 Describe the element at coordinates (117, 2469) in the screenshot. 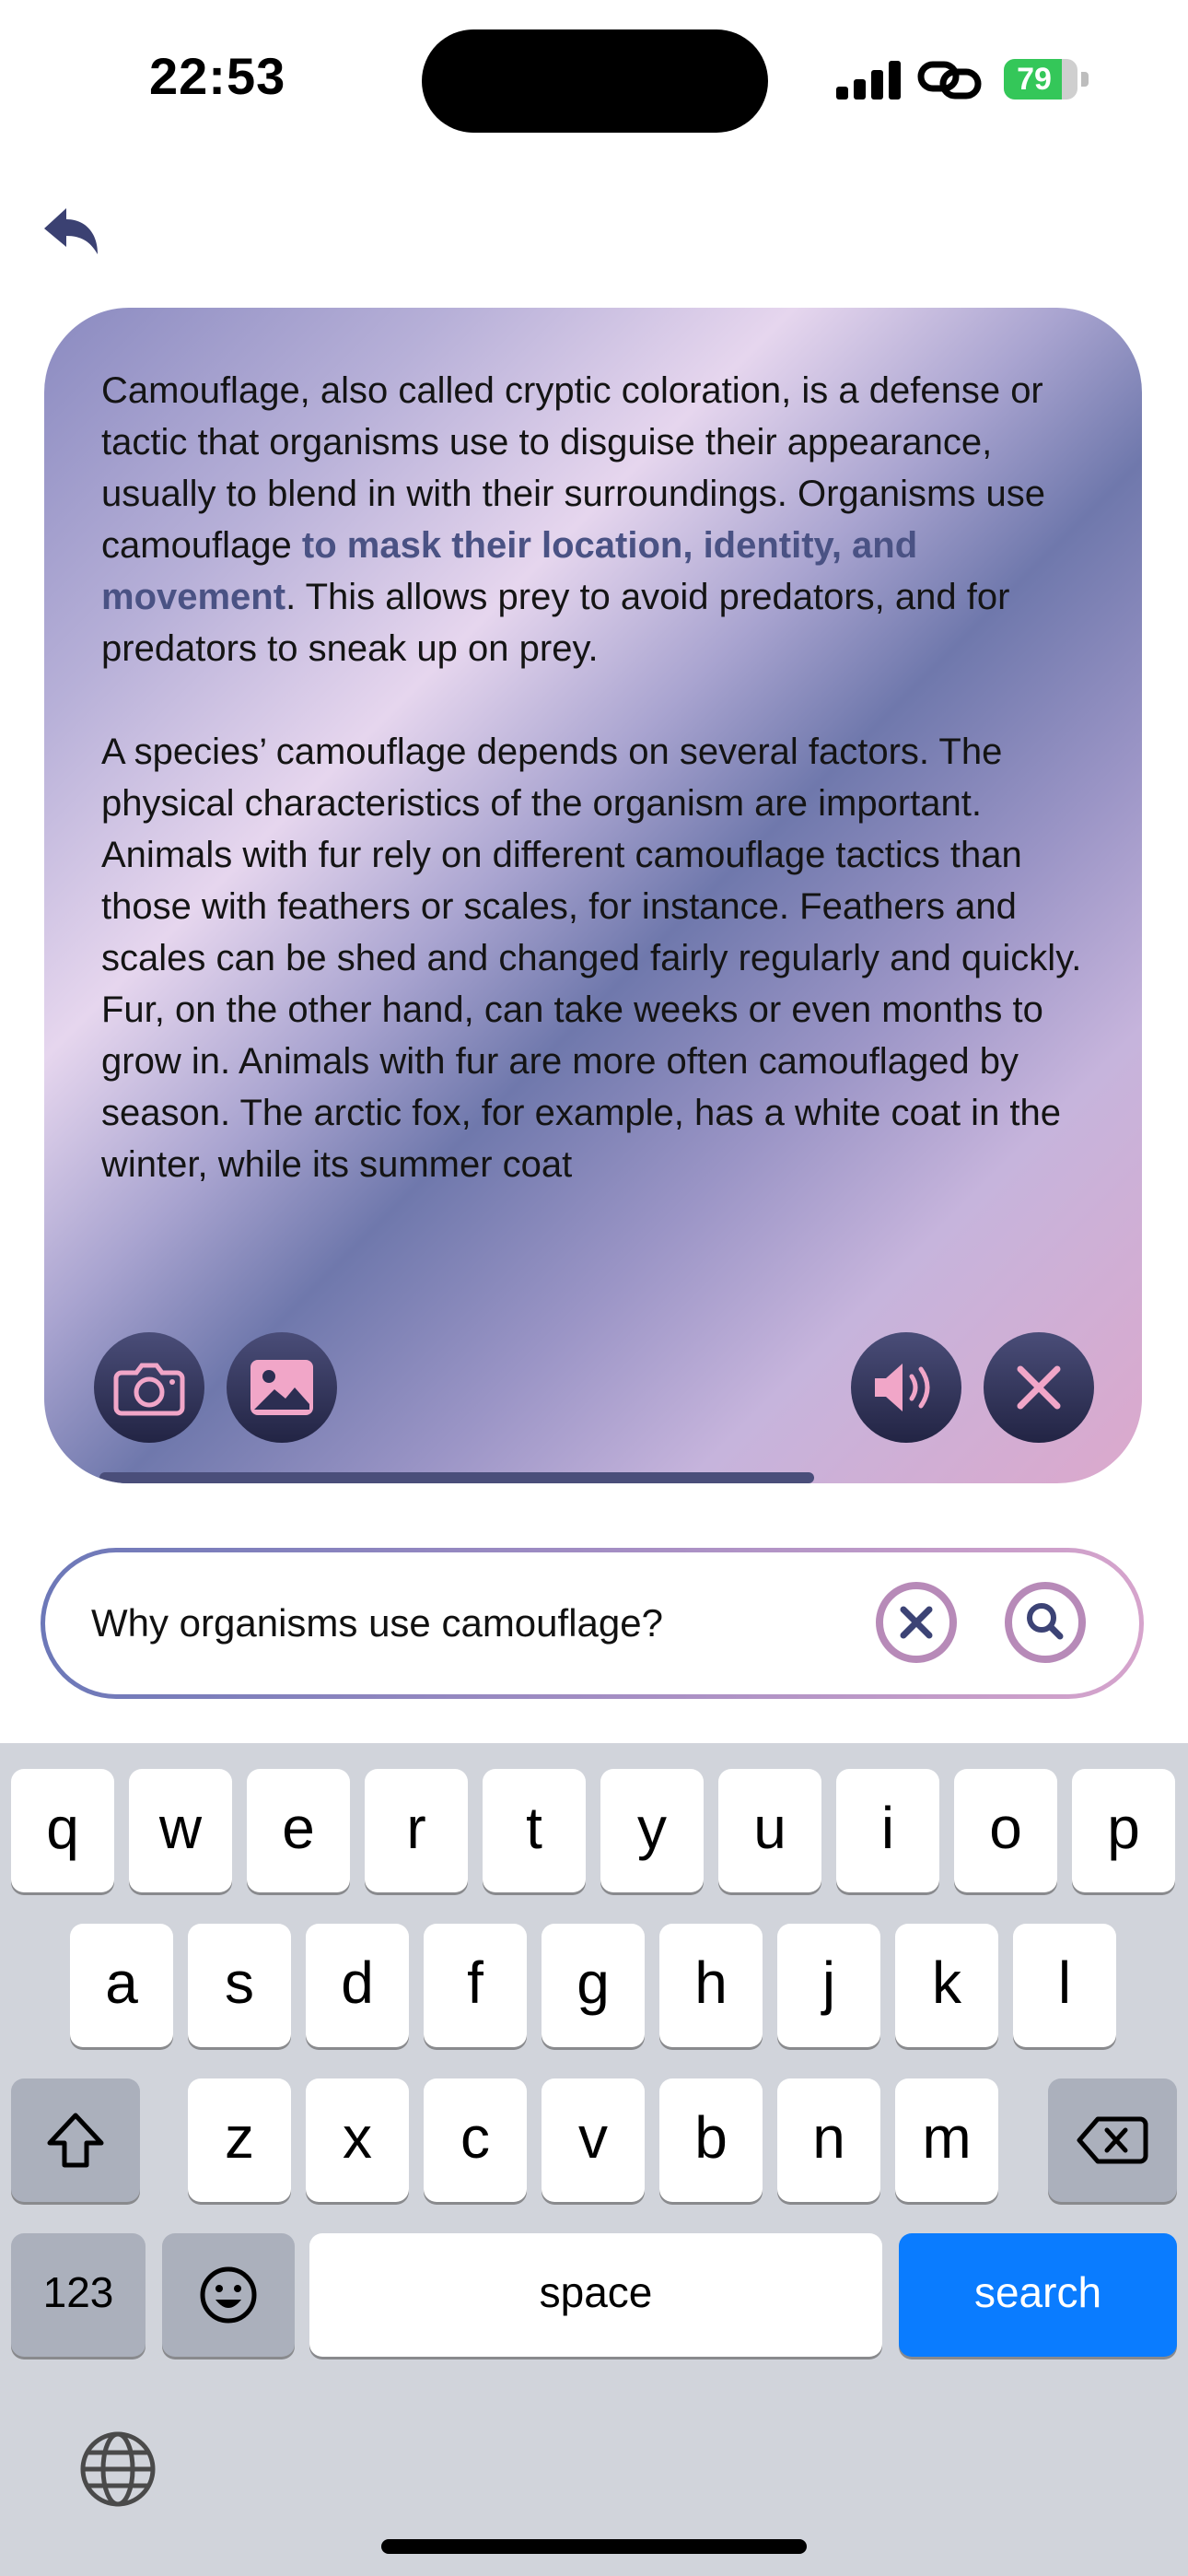

I see `globe-icon` at that location.